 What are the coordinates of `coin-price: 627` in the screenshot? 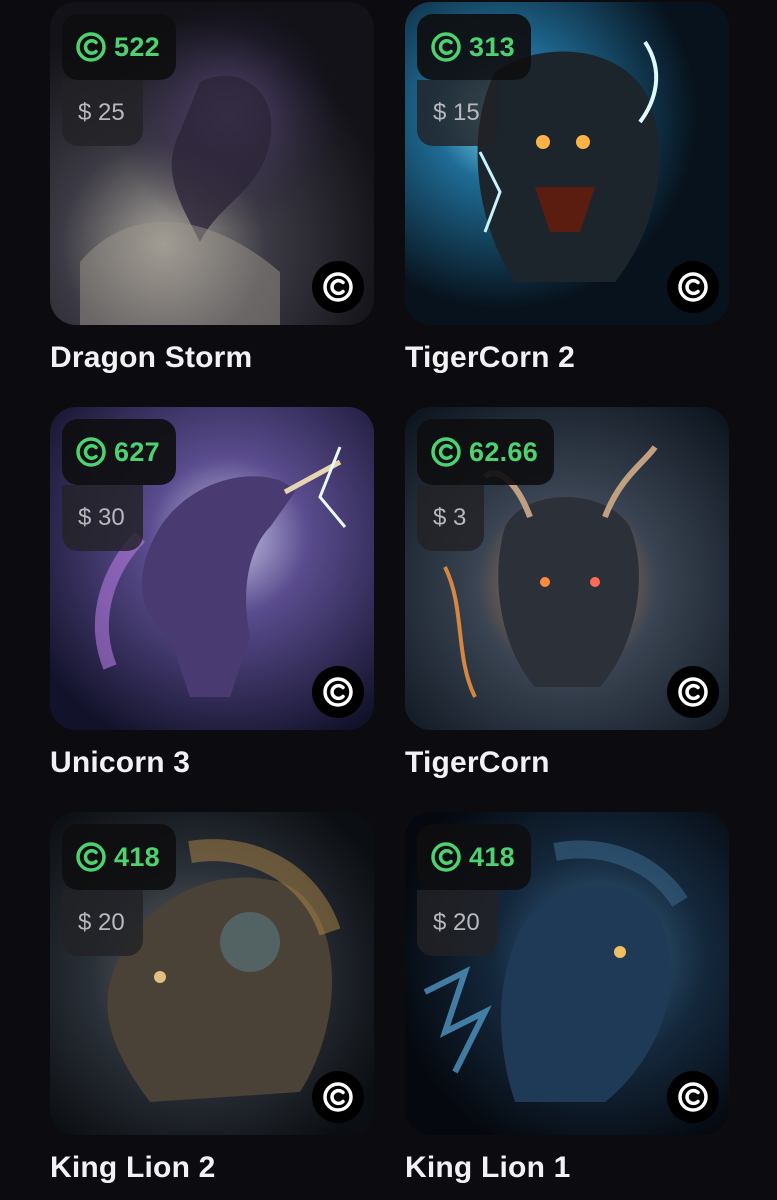 It's located at (137, 451).